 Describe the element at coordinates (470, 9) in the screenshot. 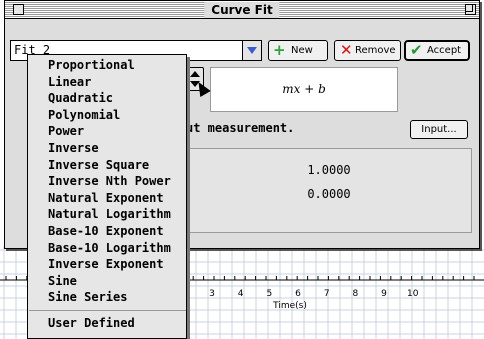

I see `zoom-box` at that location.